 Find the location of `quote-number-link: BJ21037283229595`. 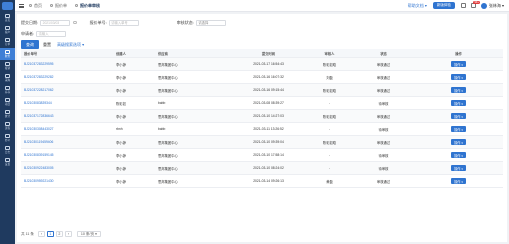

quote-number-link: BJ21037283229595 is located at coordinates (67, 64).